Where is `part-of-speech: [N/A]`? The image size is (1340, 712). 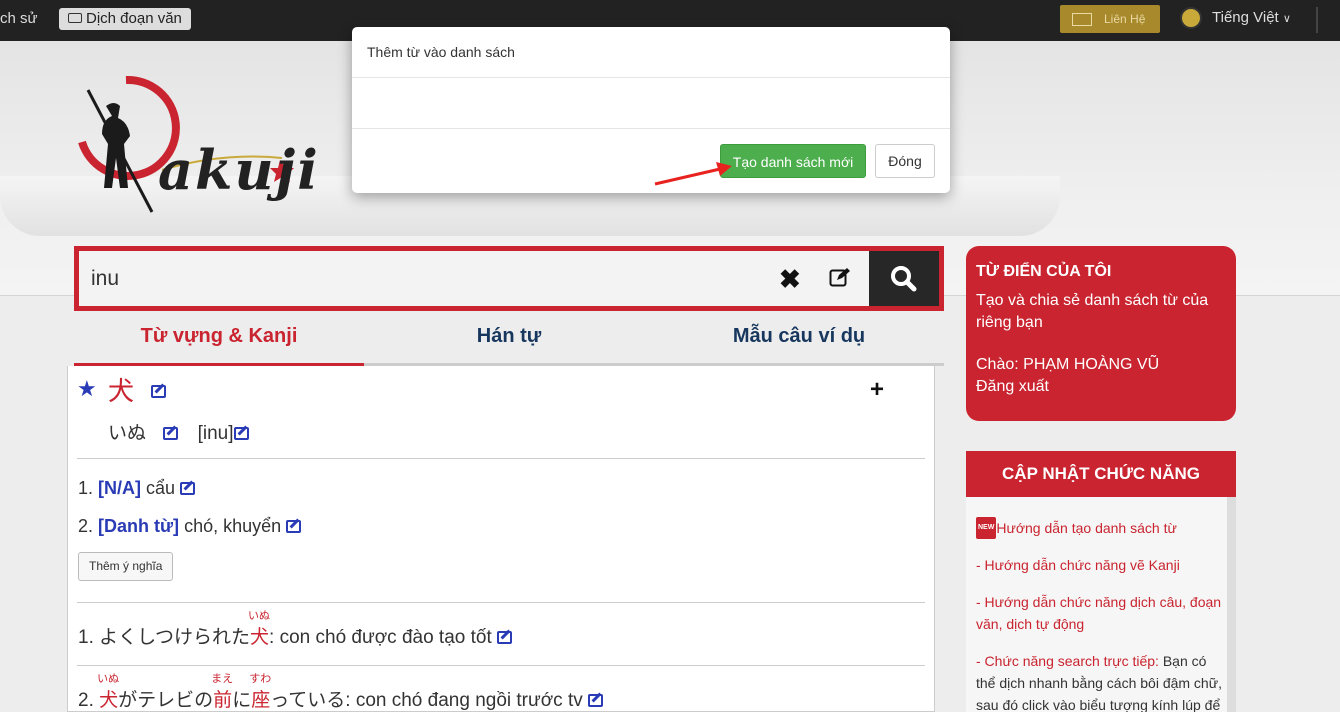
part-of-speech: [N/A] is located at coordinates (120, 488).